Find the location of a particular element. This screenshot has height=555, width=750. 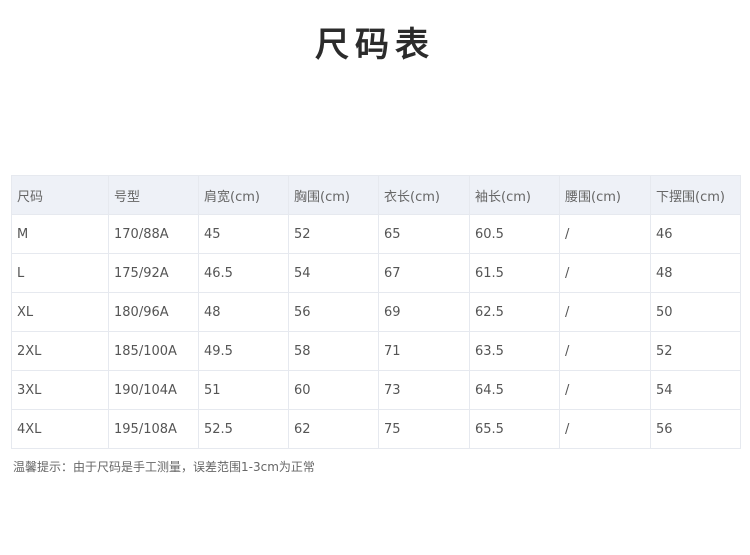

header-length: 衣长(cm) is located at coordinates (424, 195).